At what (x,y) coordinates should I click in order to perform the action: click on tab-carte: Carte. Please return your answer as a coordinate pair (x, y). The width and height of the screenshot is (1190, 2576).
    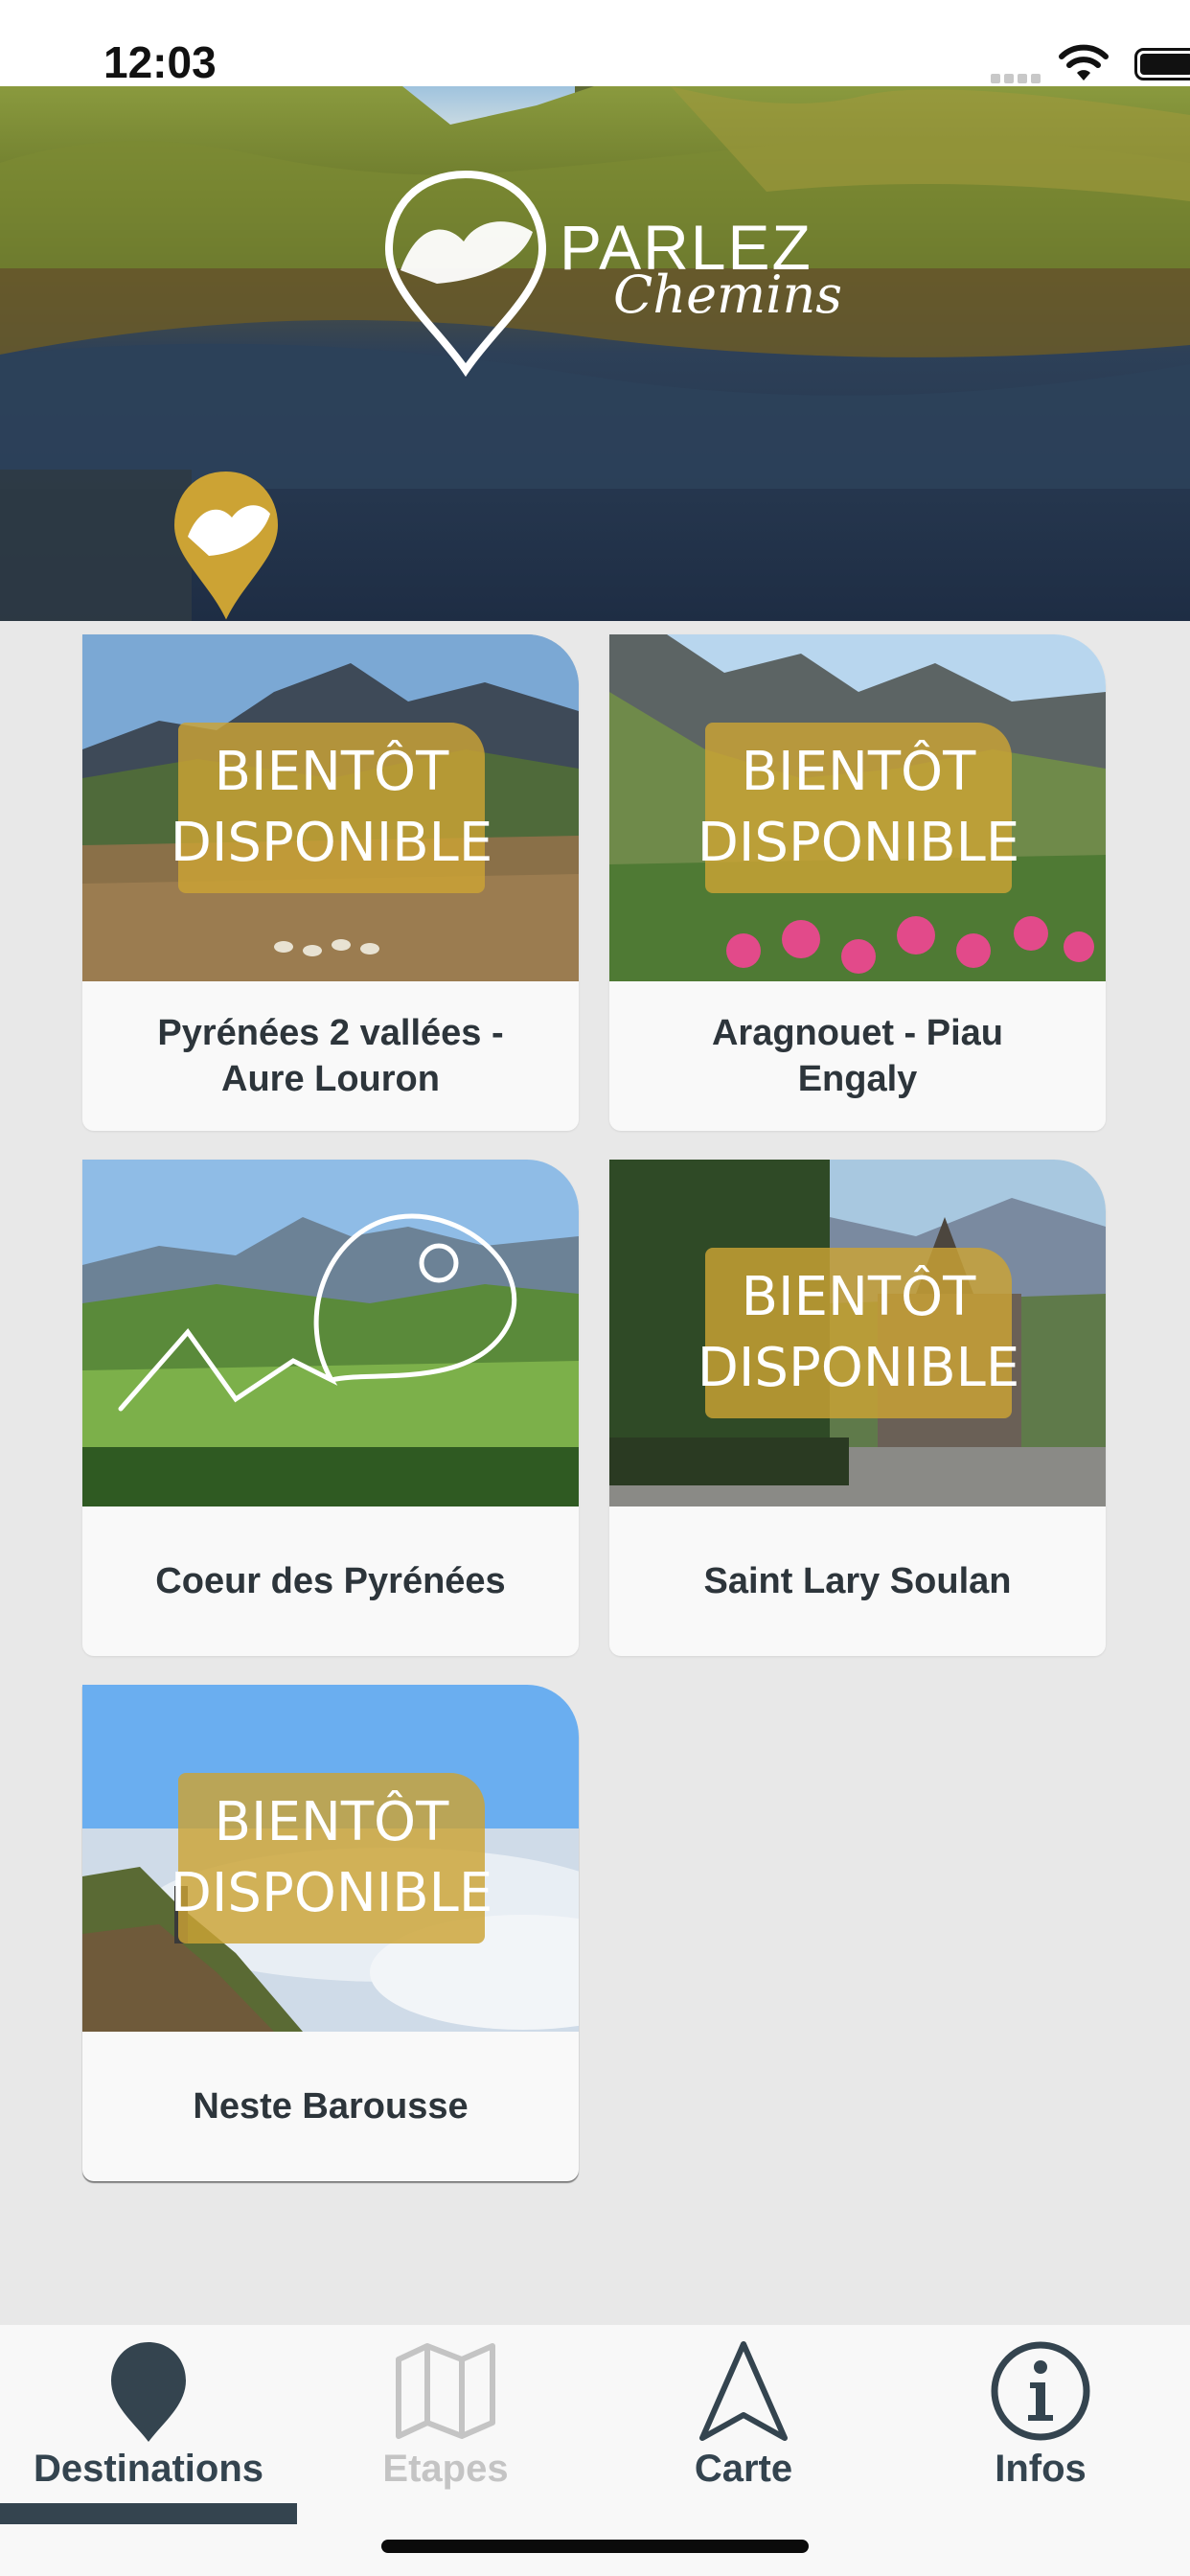
    Looking at the image, I should click on (744, 2421).